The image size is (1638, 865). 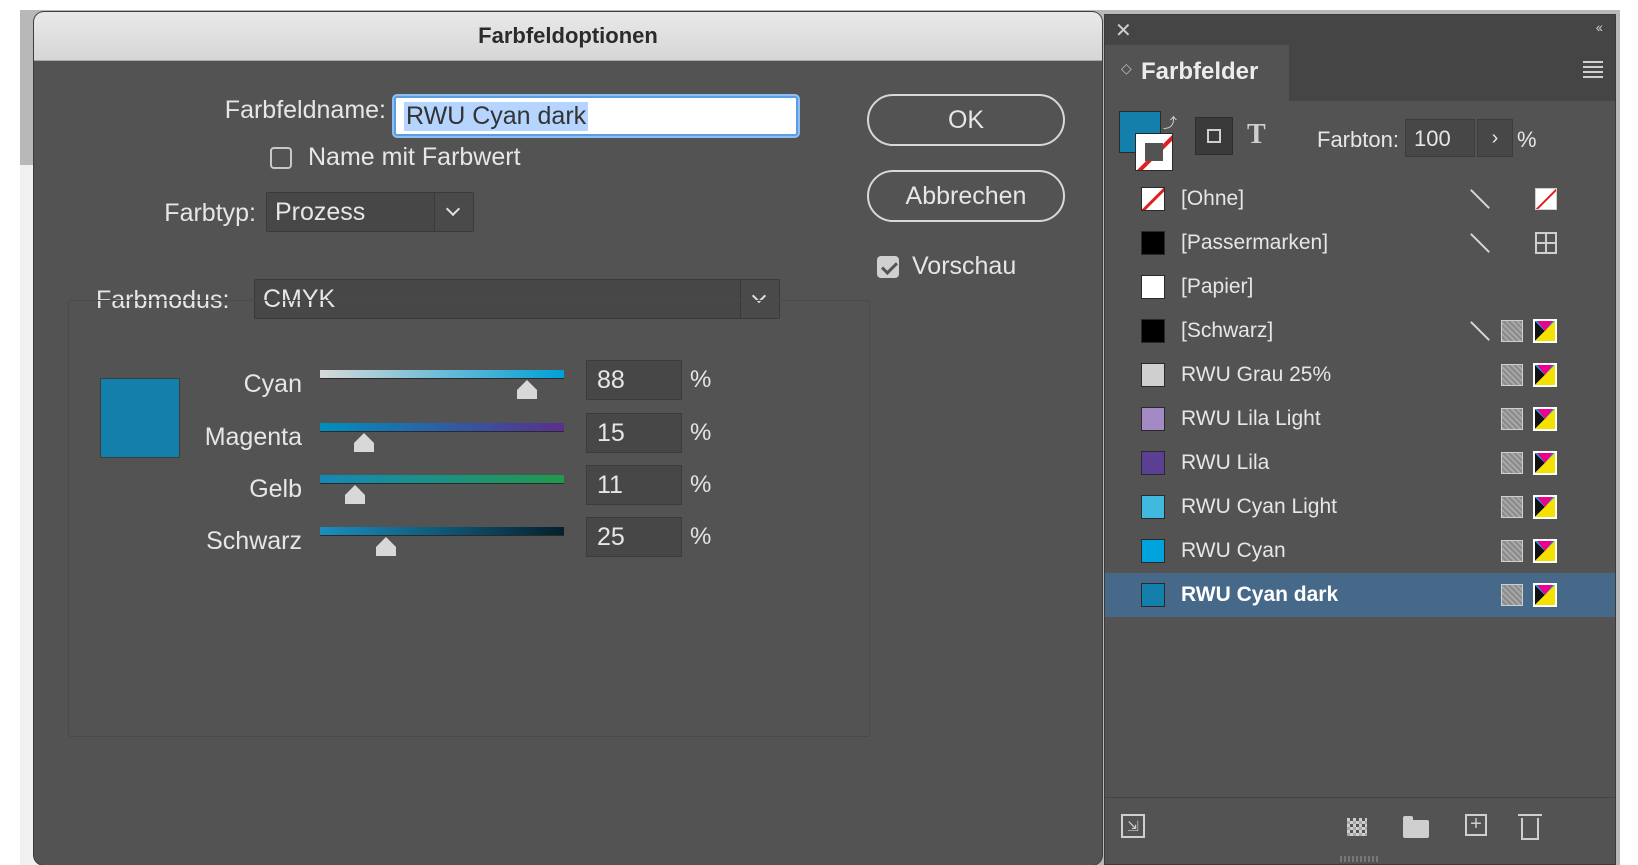 I want to click on swap-fill-stroke-icon: ⤴, so click(x=1170, y=123).